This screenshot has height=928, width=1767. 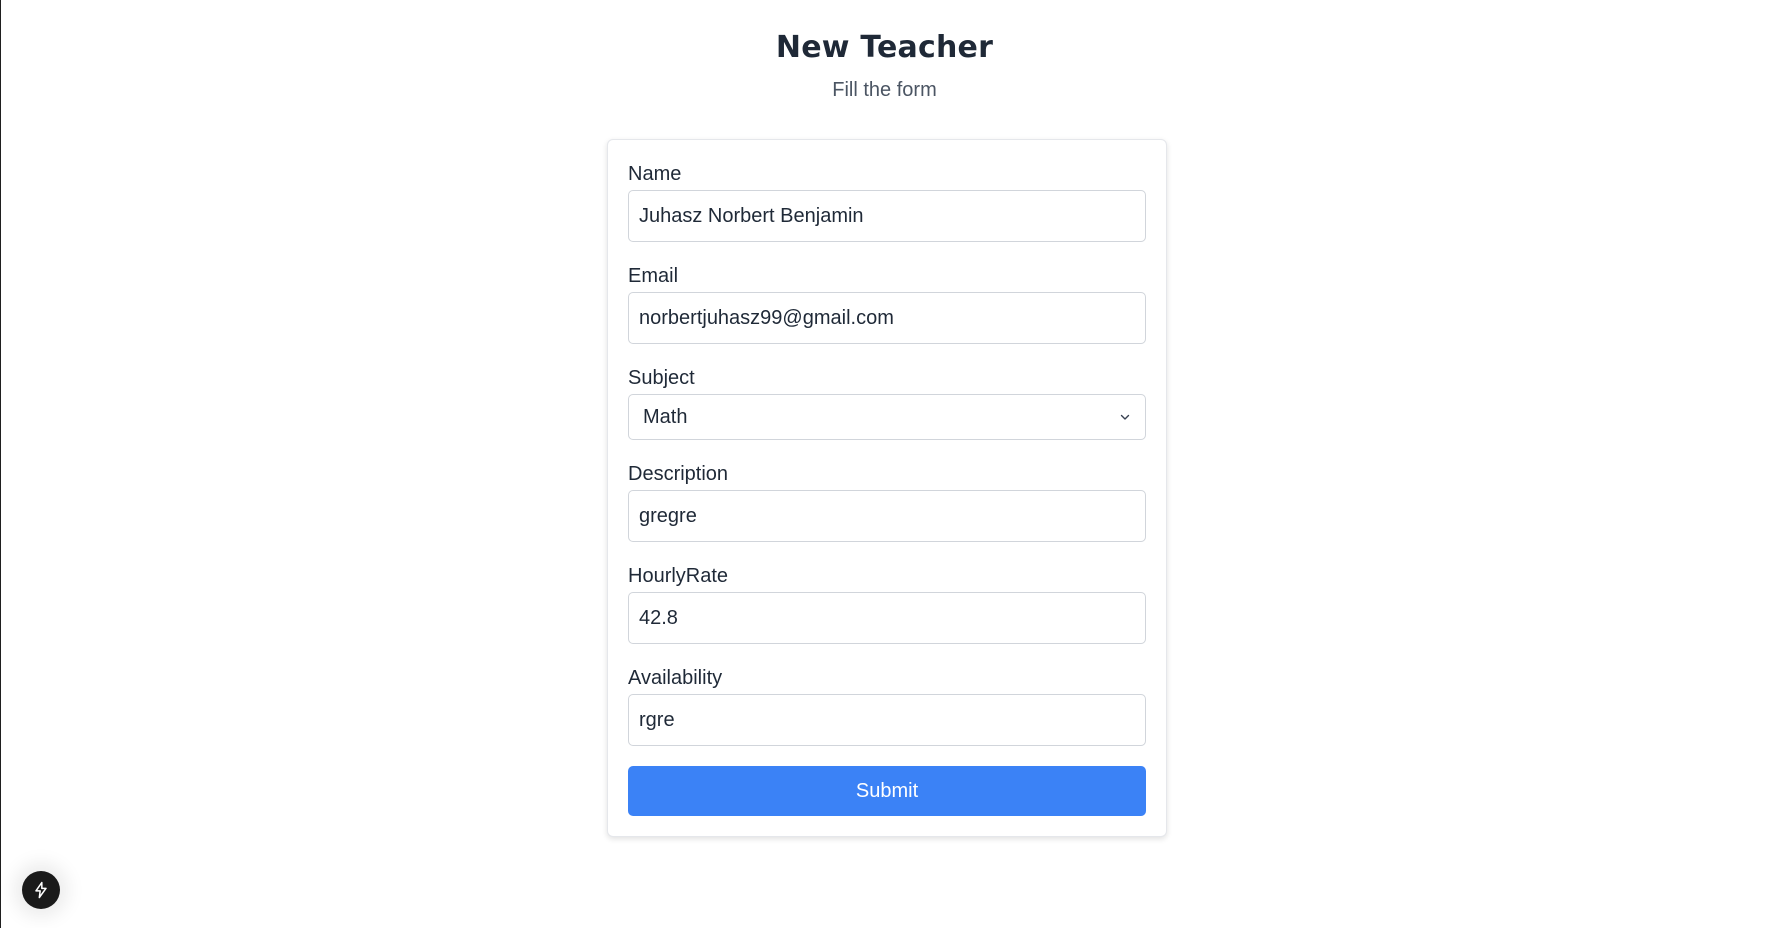 What do you see at coordinates (661, 378) in the screenshot?
I see `subject-label: Subject` at bounding box center [661, 378].